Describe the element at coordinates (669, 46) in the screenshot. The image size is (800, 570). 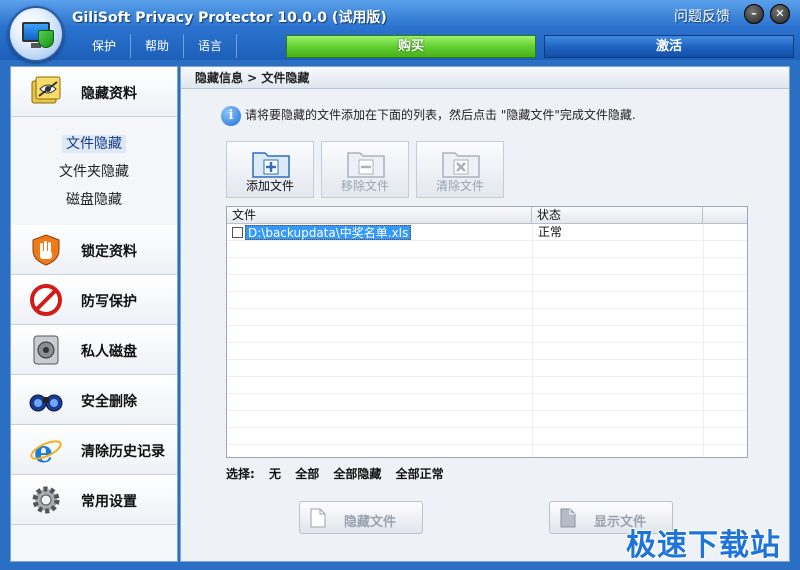
I see `activate-button: 激活` at that location.